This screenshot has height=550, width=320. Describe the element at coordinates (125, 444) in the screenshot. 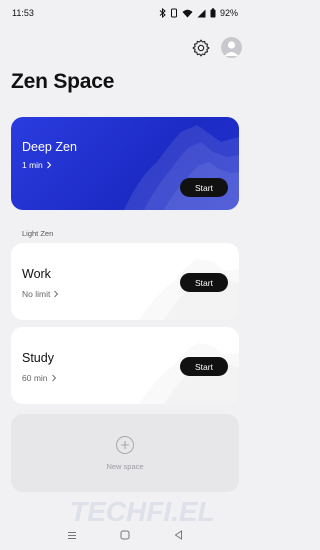

I see `plus-icon` at that location.